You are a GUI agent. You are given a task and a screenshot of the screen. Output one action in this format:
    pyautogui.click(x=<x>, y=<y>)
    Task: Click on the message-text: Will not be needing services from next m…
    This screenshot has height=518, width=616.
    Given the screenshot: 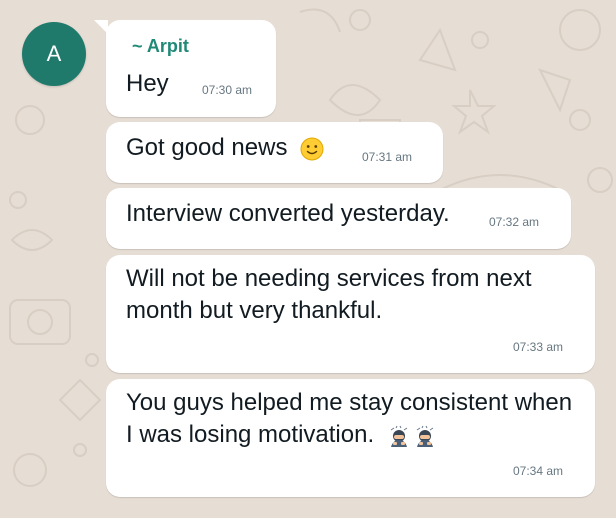 What is the action you would take?
    pyautogui.click(x=329, y=294)
    